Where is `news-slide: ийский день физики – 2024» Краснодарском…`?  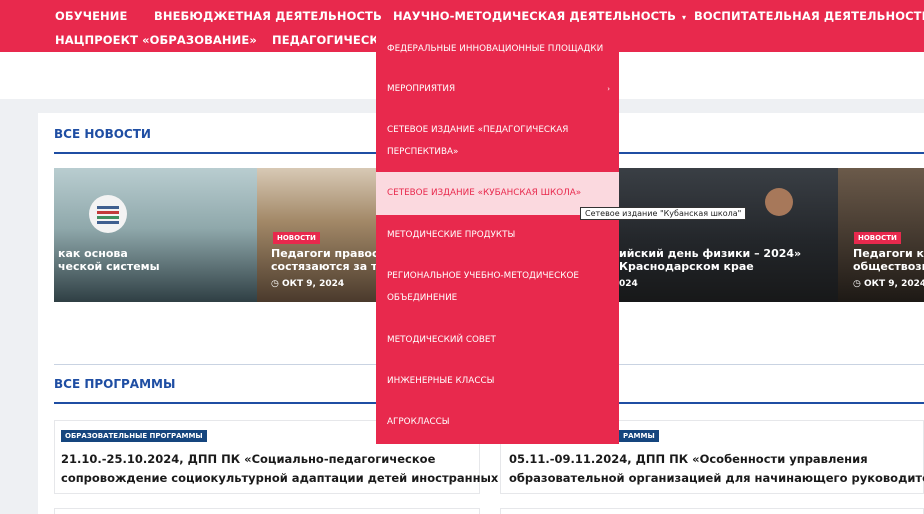
news-slide: ийский день физики – 2024» Краснодарском… is located at coordinates (728, 235).